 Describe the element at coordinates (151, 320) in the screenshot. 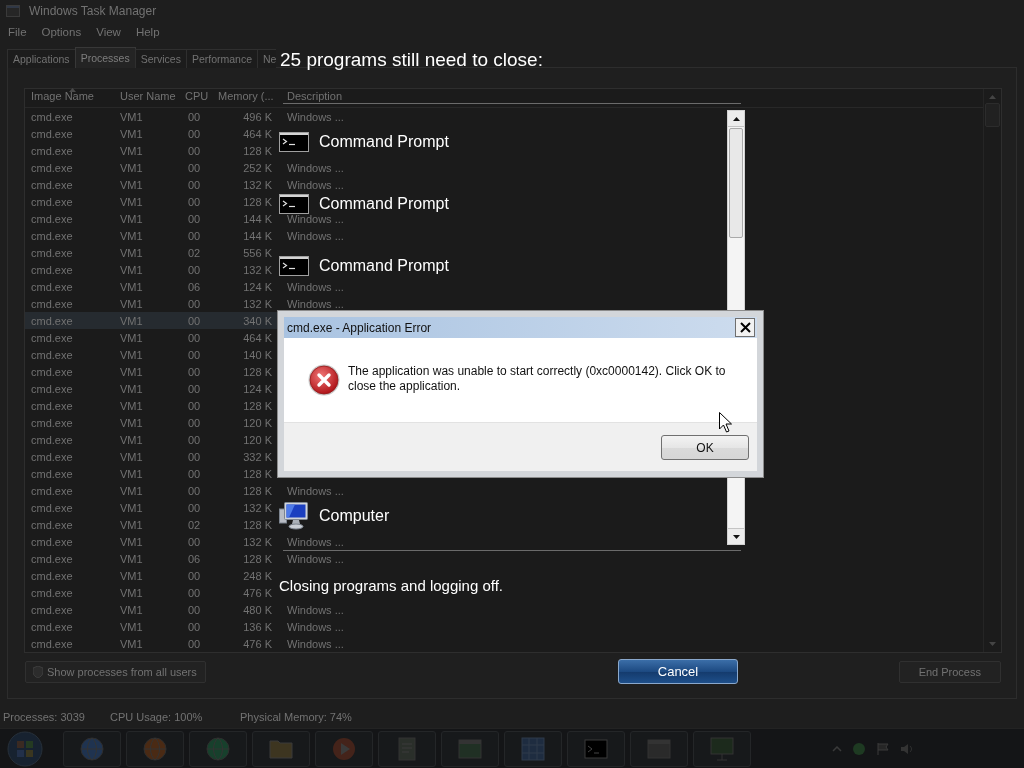

I see `process-row: cmd.exe VM1 00 340 K` at that location.